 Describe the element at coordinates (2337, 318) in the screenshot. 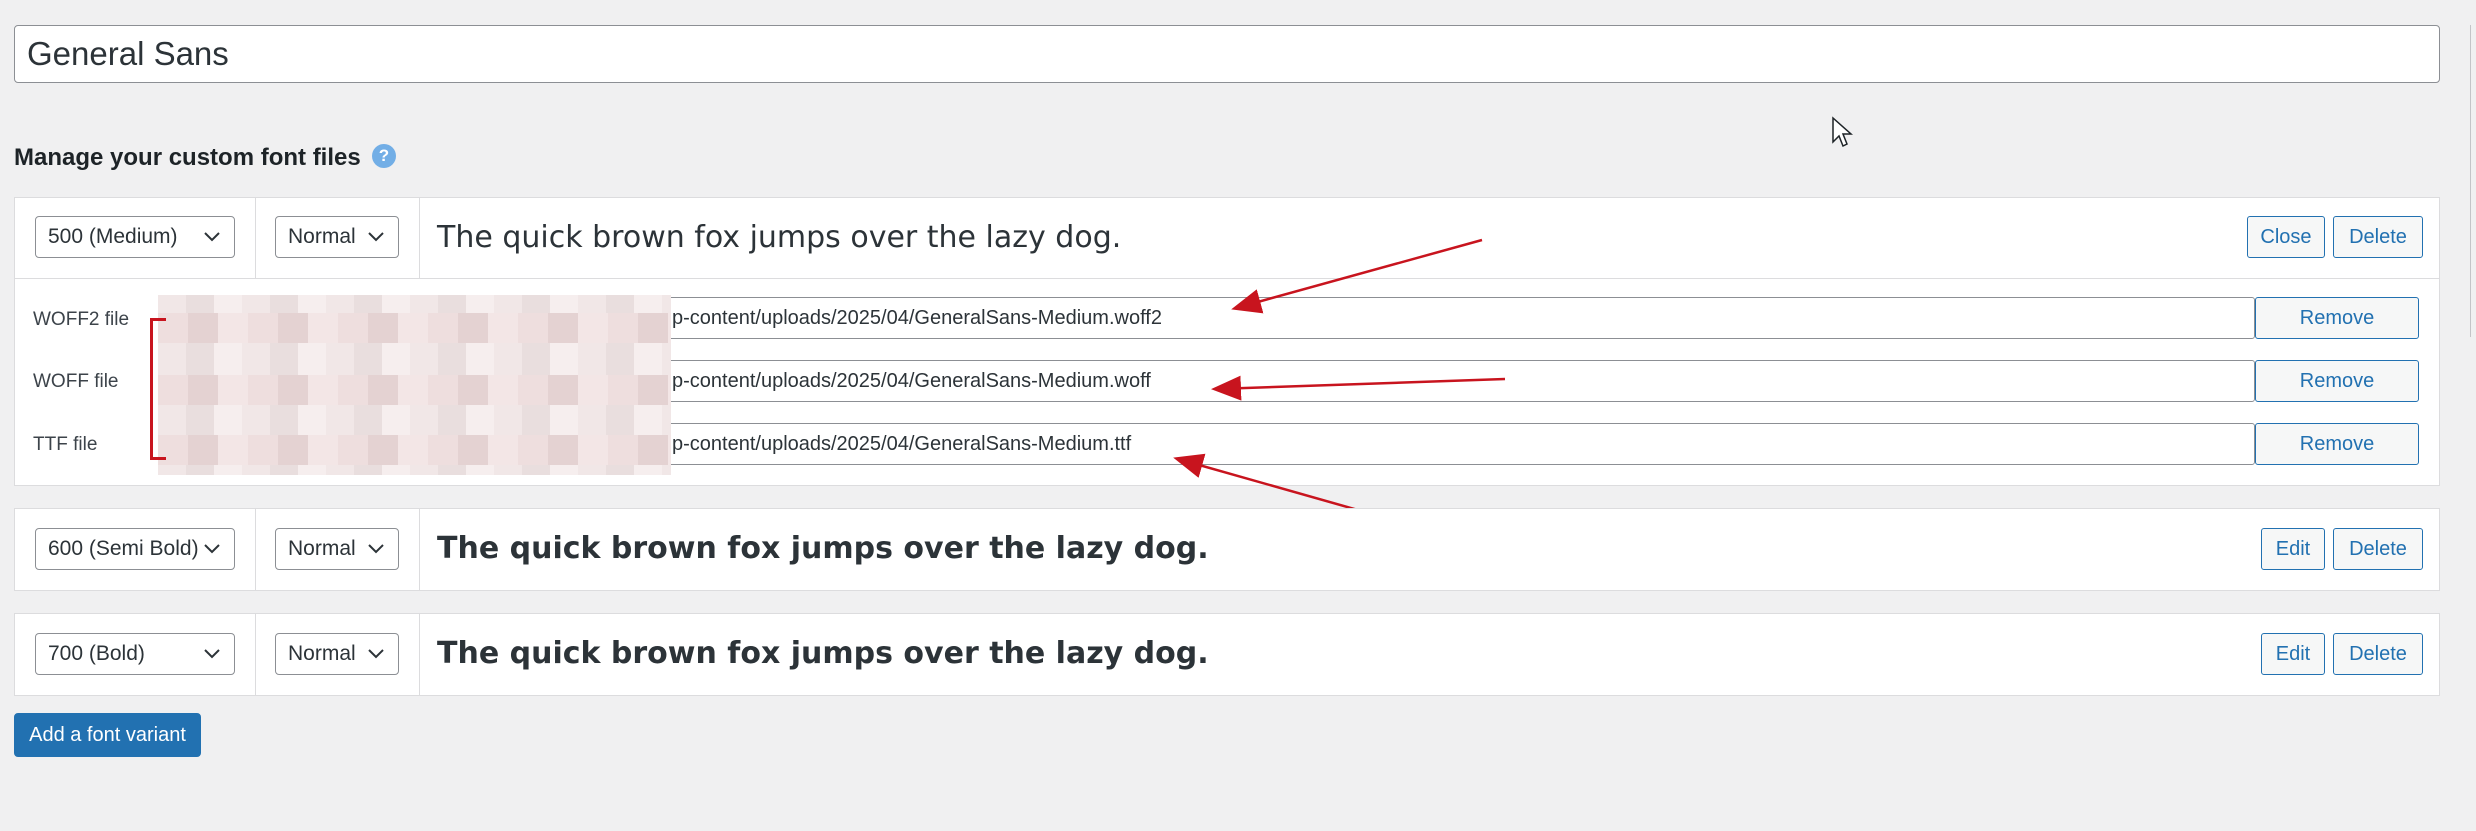

I see `remove-woff2-button: Remove` at that location.